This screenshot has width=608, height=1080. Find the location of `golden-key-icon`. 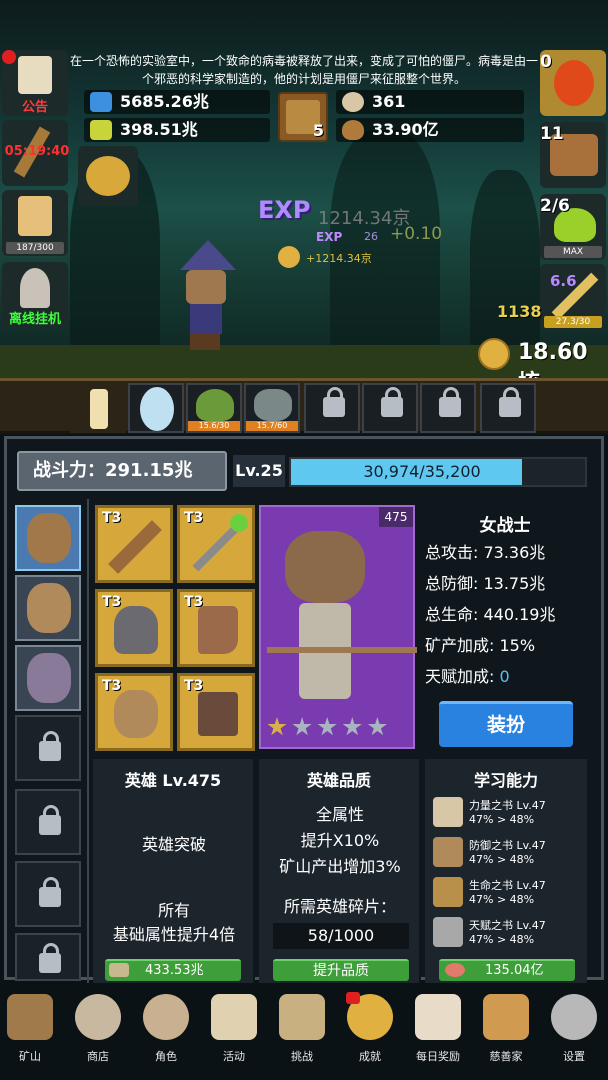

golden-key-icon is located at coordinates (108, 176).